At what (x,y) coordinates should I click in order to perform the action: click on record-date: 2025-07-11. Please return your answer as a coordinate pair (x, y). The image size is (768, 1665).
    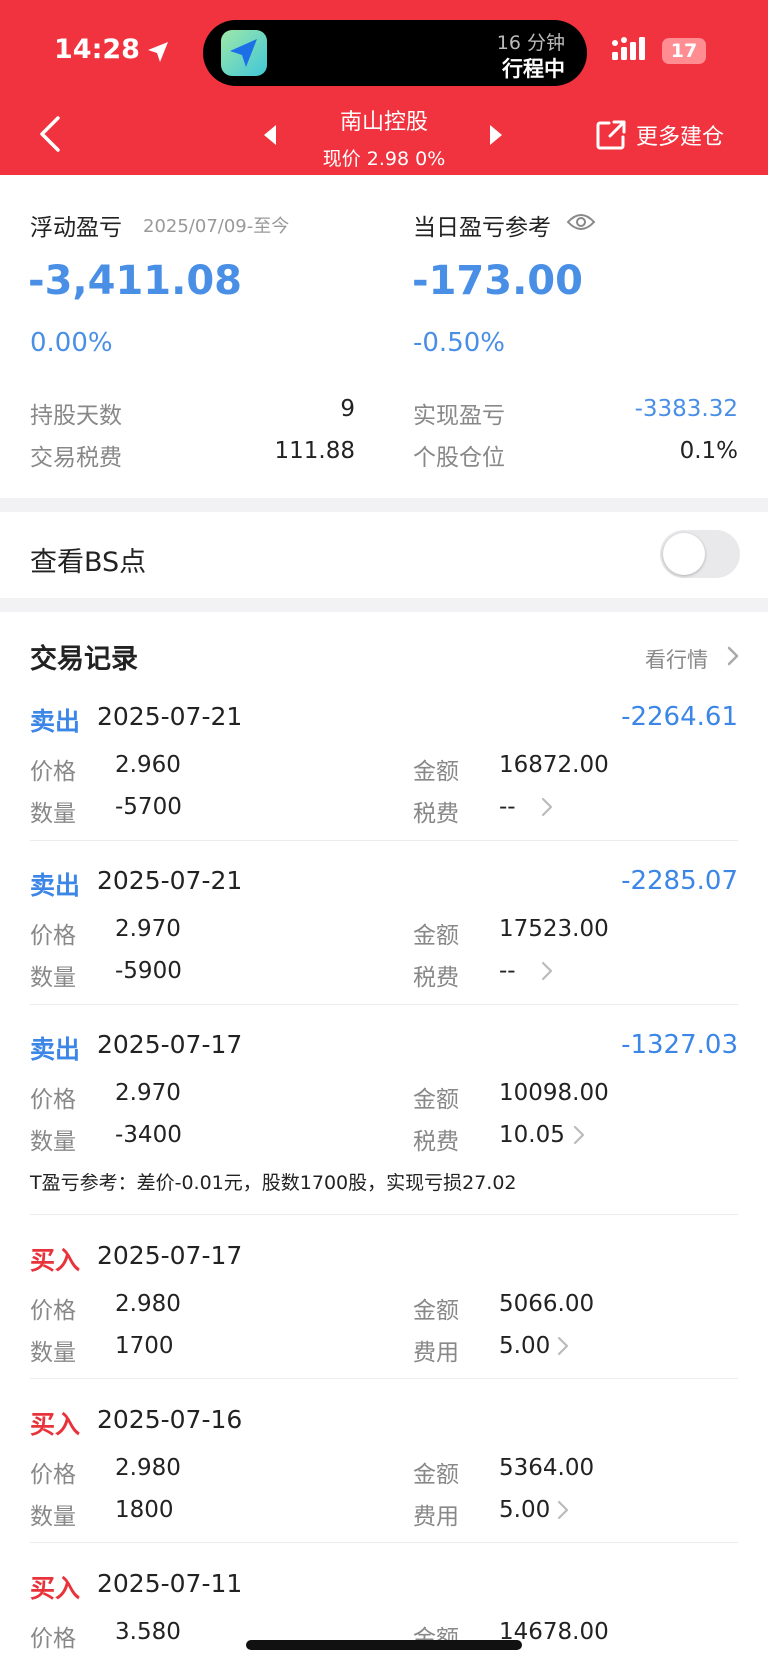
    Looking at the image, I should click on (170, 1583).